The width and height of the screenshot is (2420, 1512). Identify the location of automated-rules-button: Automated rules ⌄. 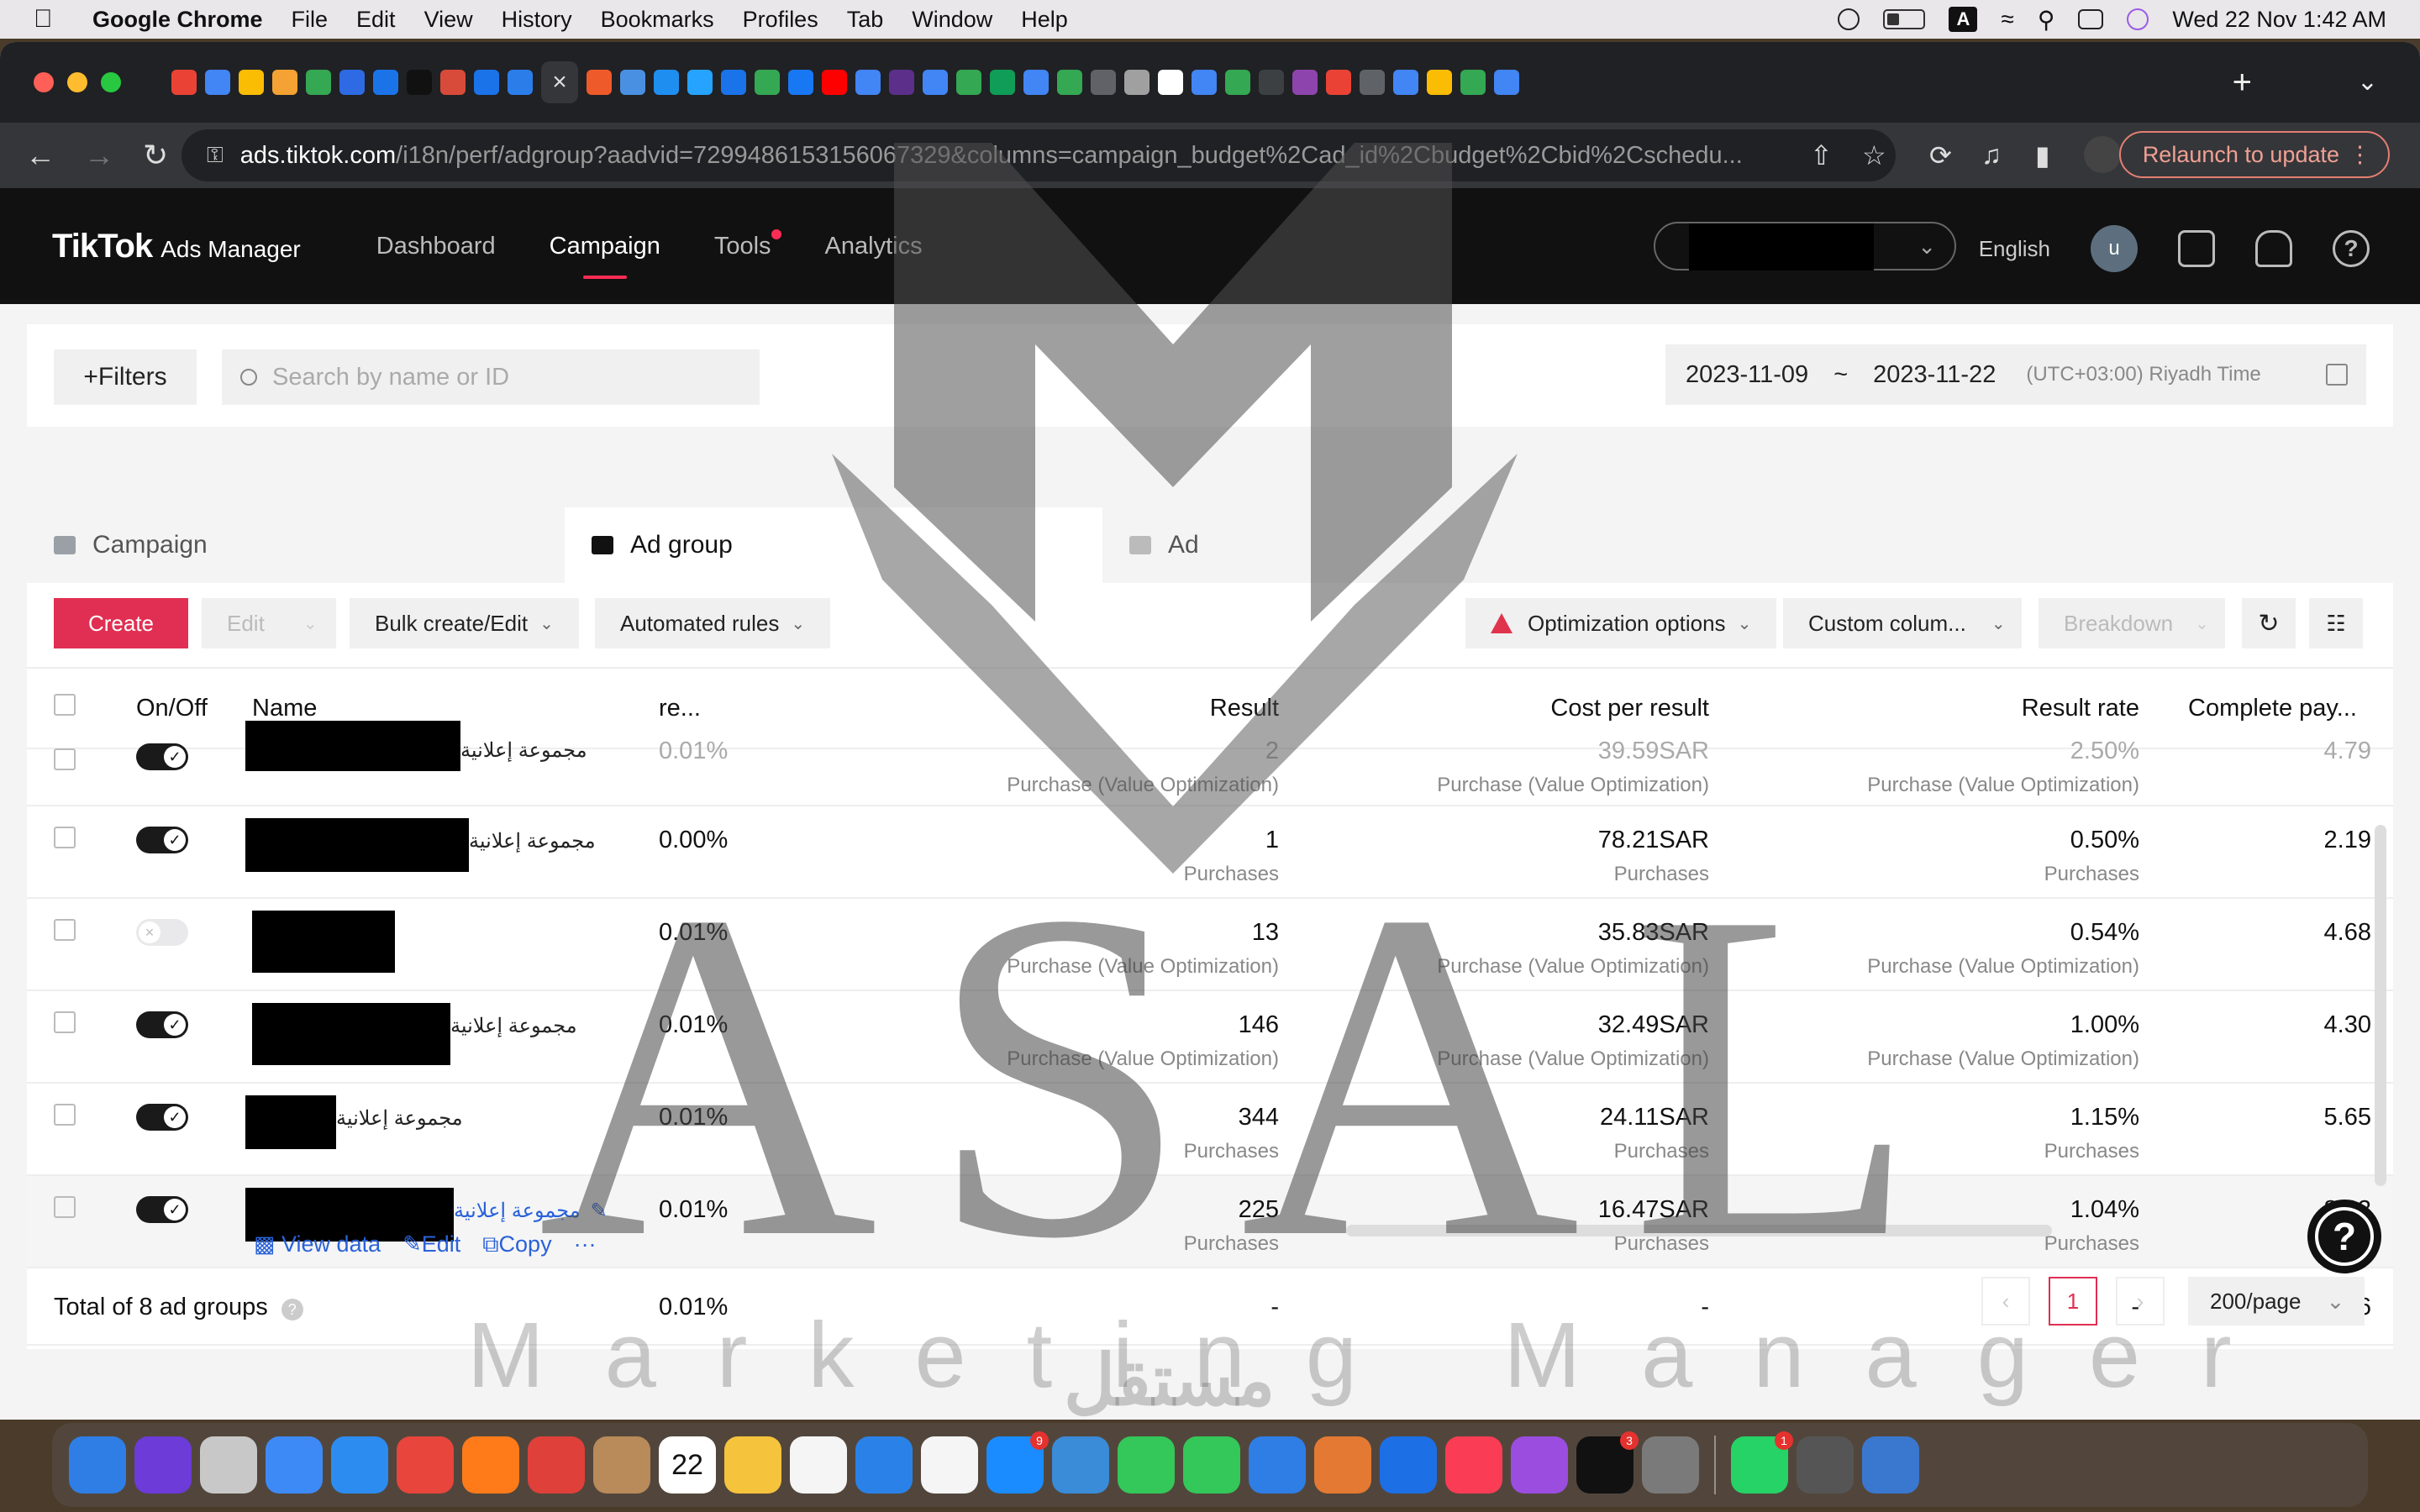
(713, 623).